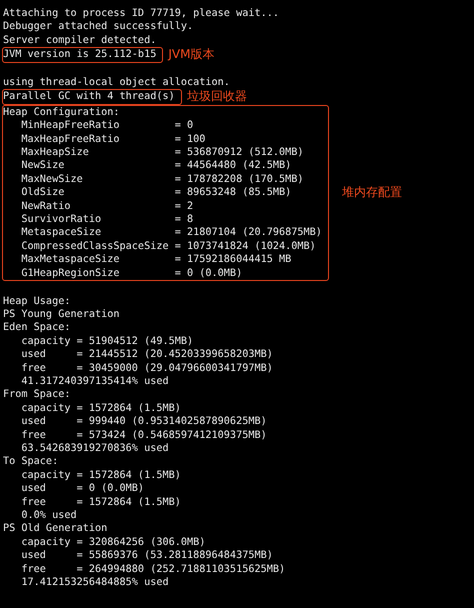 This screenshot has width=474, height=608. I want to click on terminal-line: MetaspaceSize = 21807104 (20.796875MB), so click(171, 233).